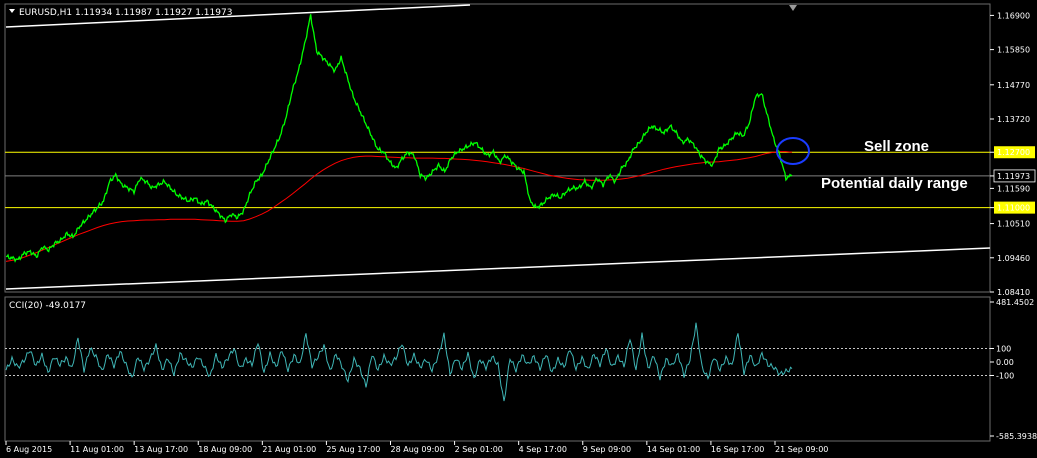  Describe the element at coordinates (1013, 85) in the screenshot. I see `y-tick-label-2: 1.14770` at that location.